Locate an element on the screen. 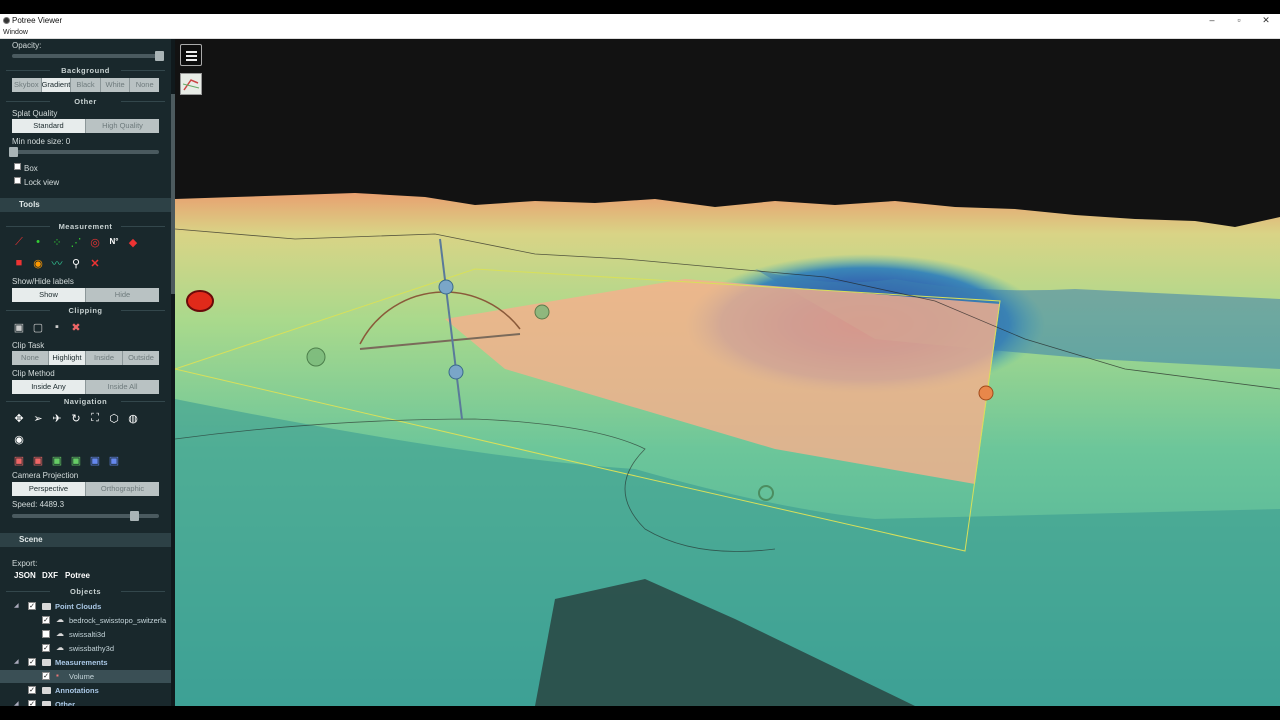 The height and width of the screenshot is (720, 1280). lock-view-label: Lock view is located at coordinates (42, 182).